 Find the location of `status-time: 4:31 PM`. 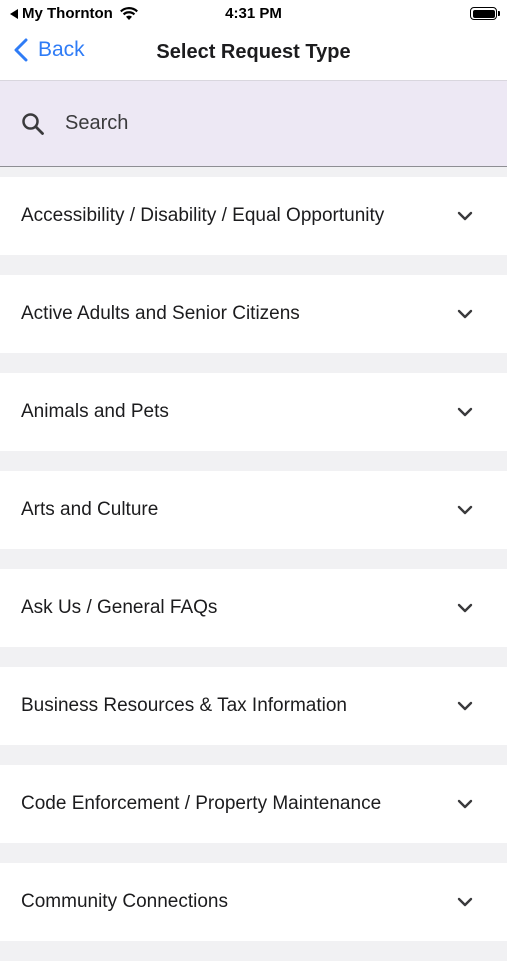

status-time: 4:31 PM is located at coordinates (253, 13).